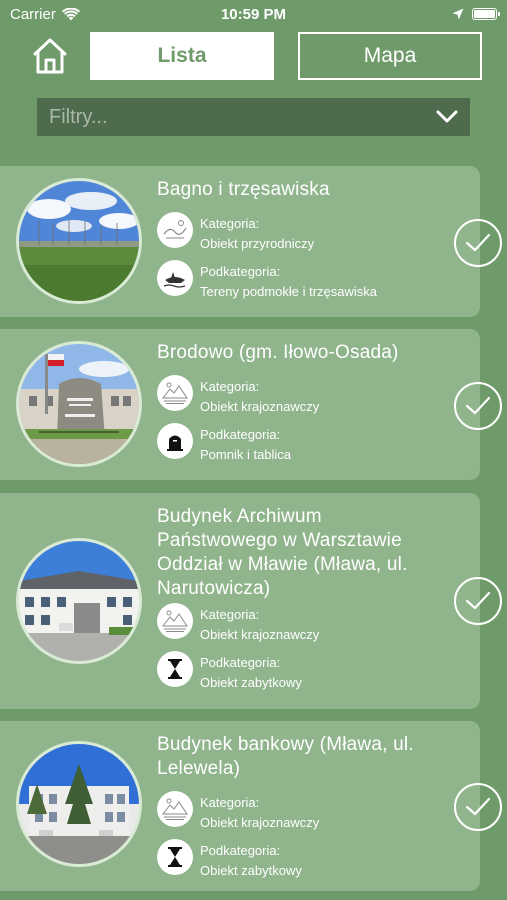 The image size is (507, 900). What do you see at coordinates (289, 291) in the screenshot?
I see `subcategory-value: Tereny podmokłe i trzęsawiska` at bounding box center [289, 291].